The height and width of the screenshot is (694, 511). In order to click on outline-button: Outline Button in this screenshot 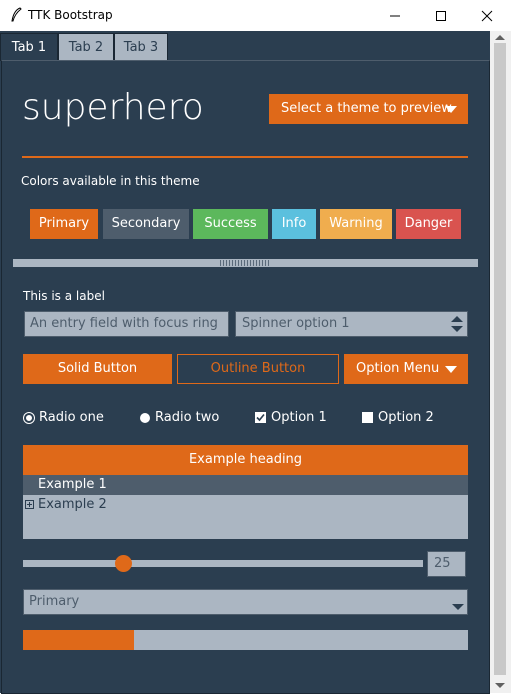, I will do `click(258, 369)`.